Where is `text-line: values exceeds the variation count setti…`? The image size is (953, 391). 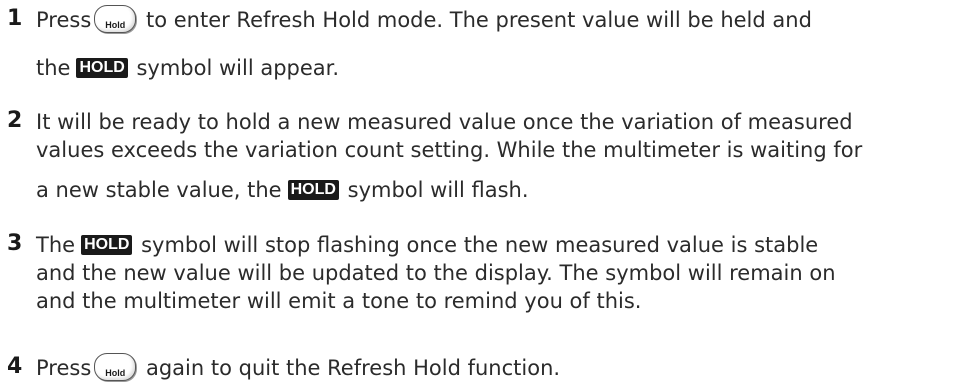 text-line: values exceeds the variation count setti… is located at coordinates (449, 150).